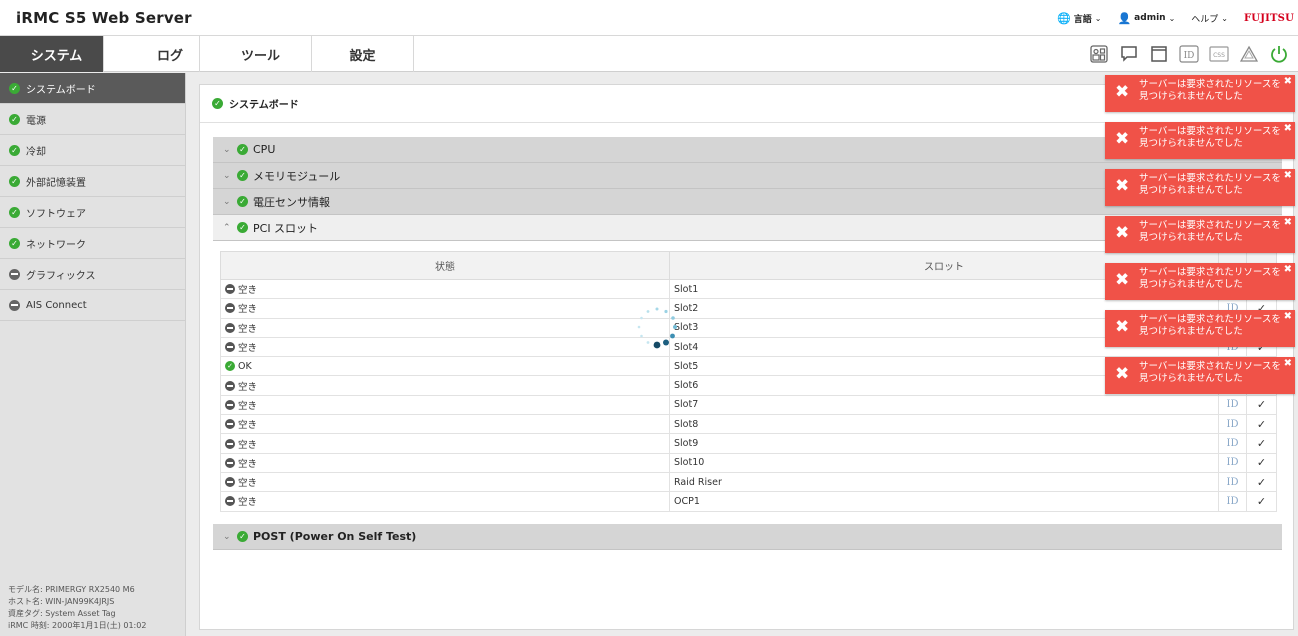 The width and height of the screenshot is (1298, 636). Describe the element at coordinates (1249, 54) in the screenshot. I see `warning-icon` at that location.